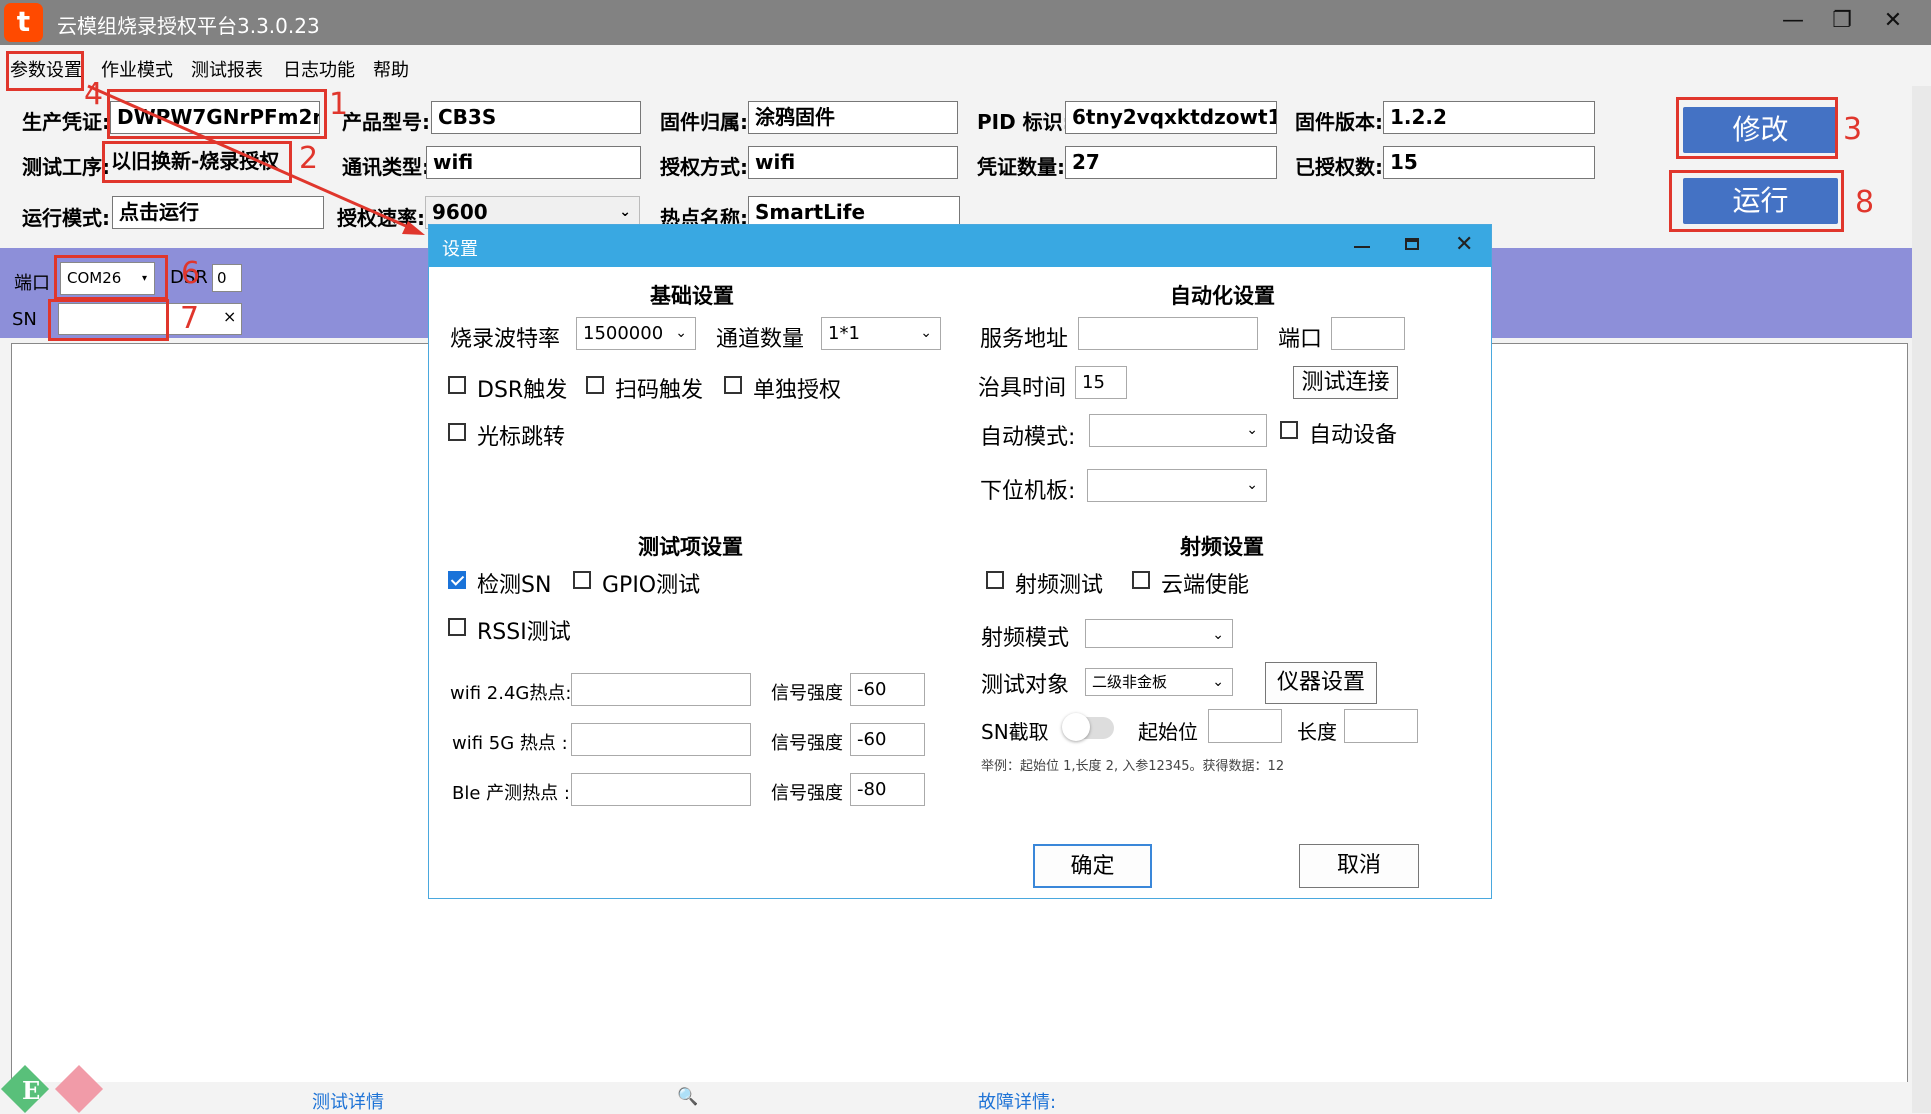 This screenshot has width=1931, height=1114. Describe the element at coordinates (1362, 247) in the screenshot. I see `dialog-minimize-icon` at that location.